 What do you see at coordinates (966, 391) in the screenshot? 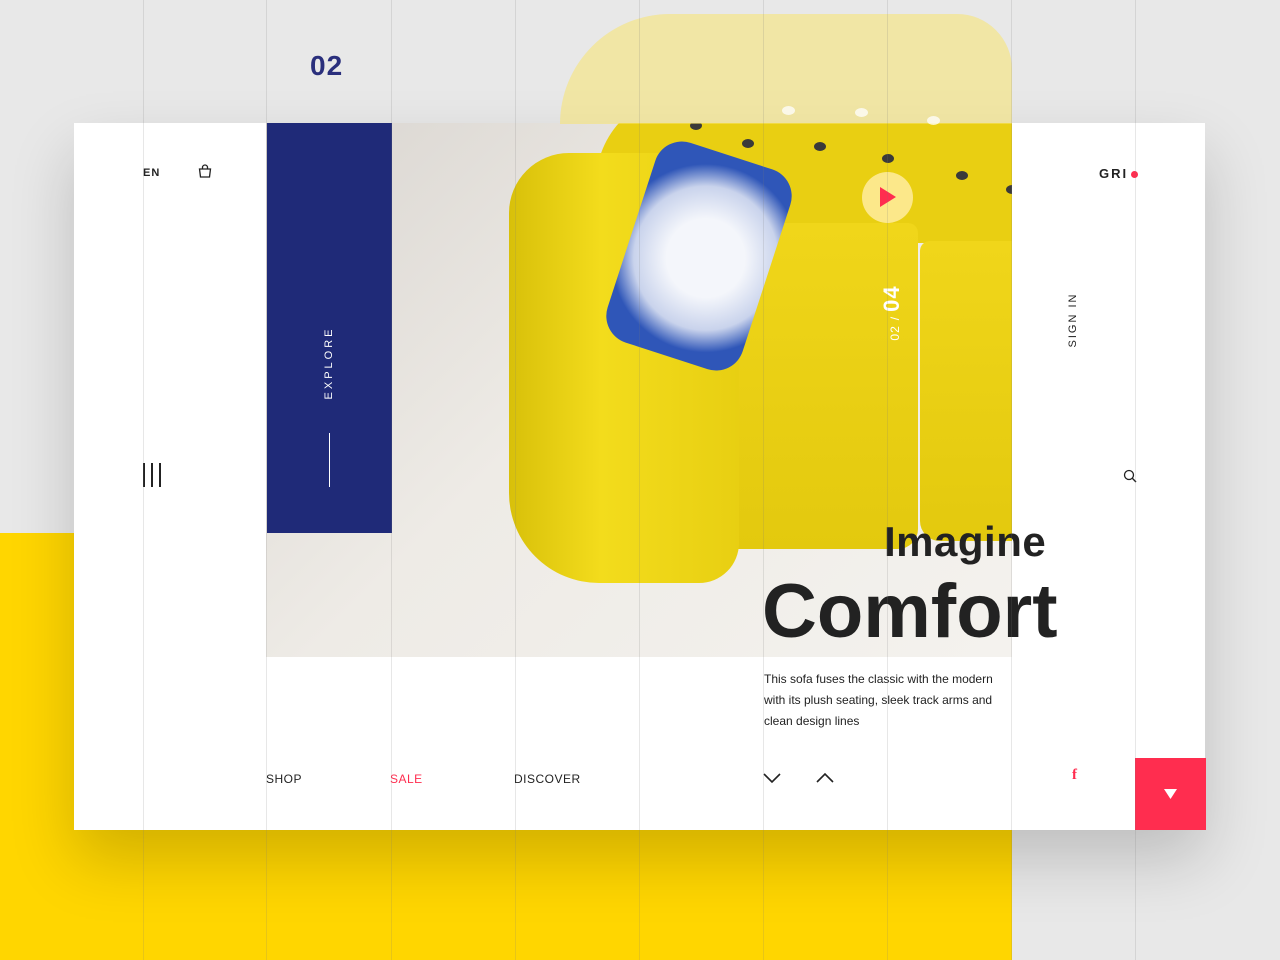
I see `sofa-seat-cushion` at bounding box center [966, 391].